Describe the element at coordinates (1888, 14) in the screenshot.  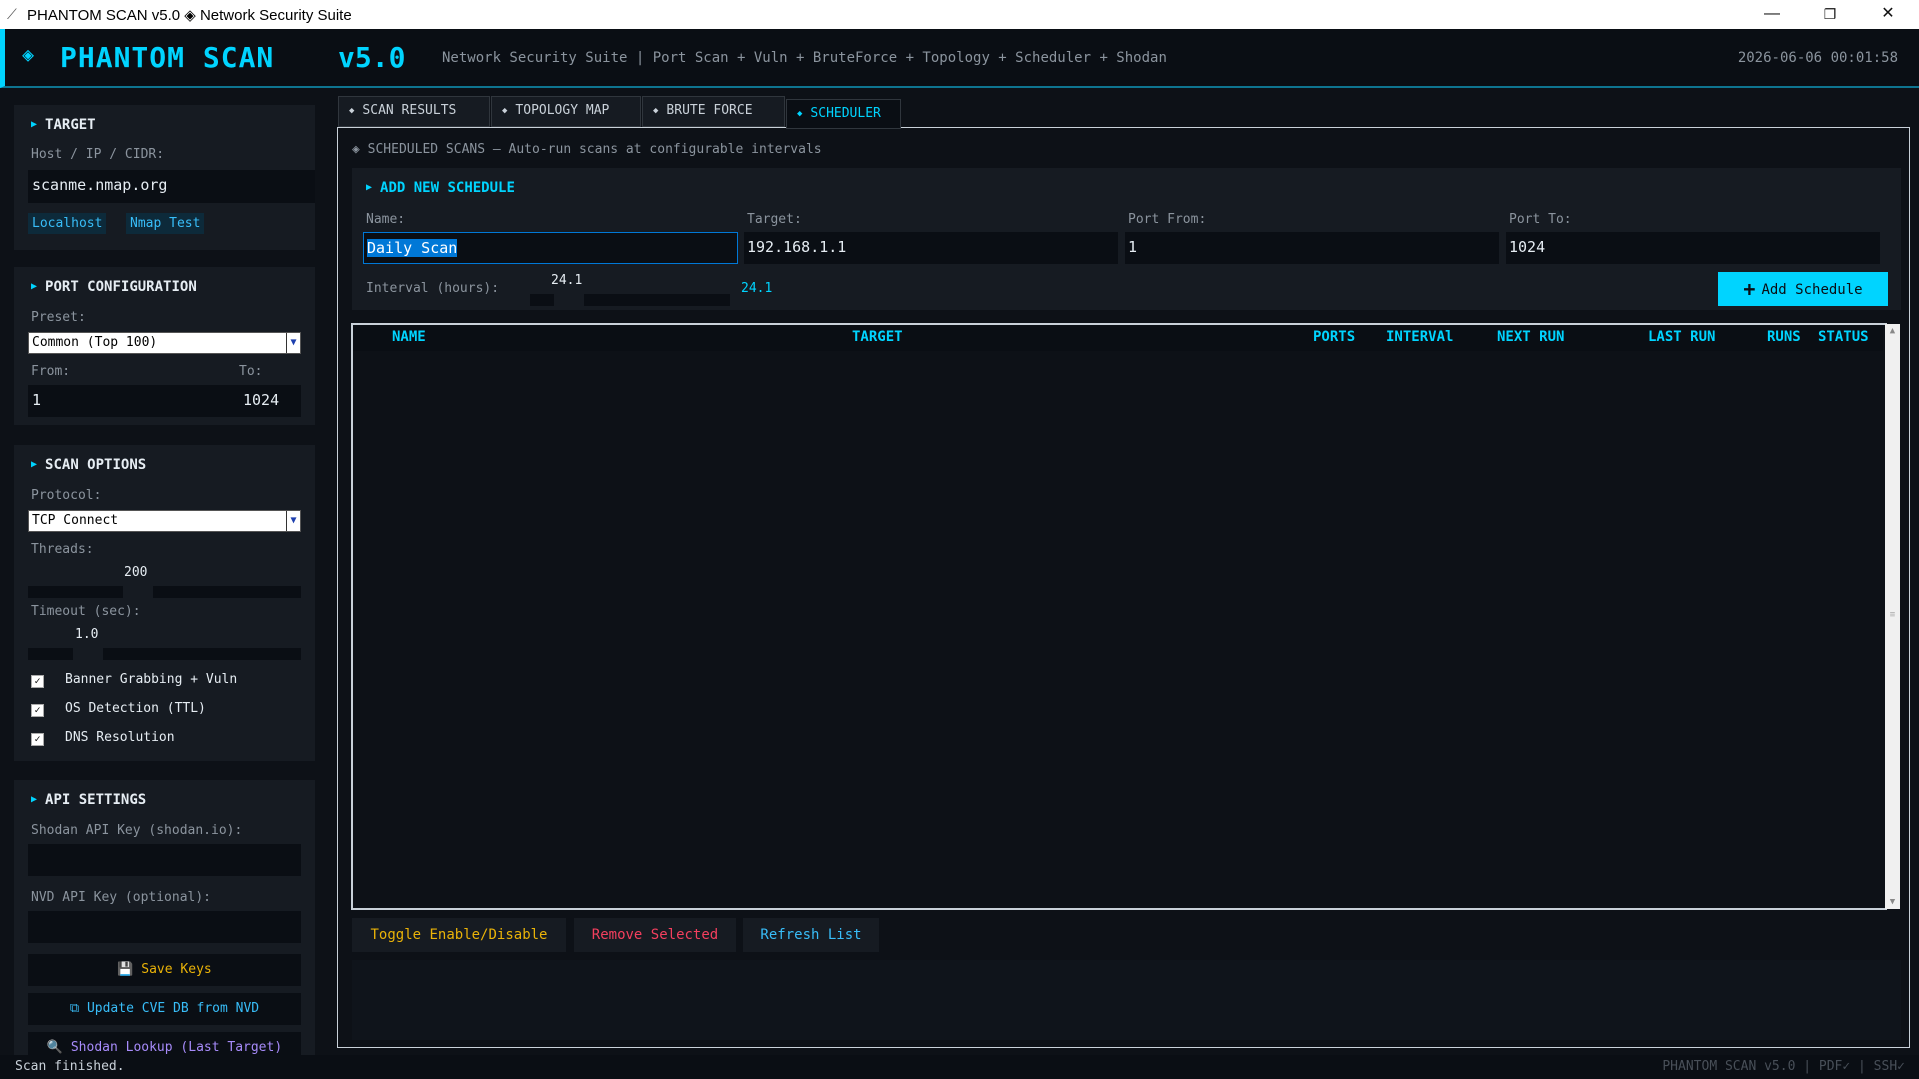
I see `close-icon: ✕` at that location.